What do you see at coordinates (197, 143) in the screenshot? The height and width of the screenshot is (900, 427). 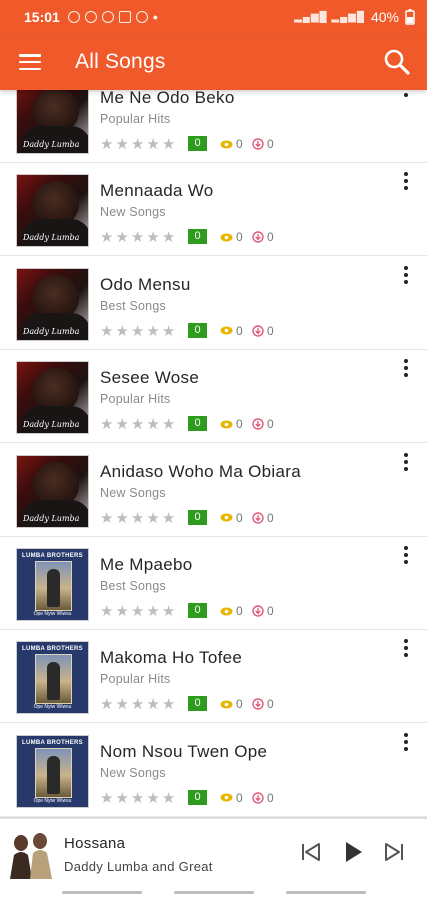 I see `rating-badge: 0` at bounding box center [197, 143].